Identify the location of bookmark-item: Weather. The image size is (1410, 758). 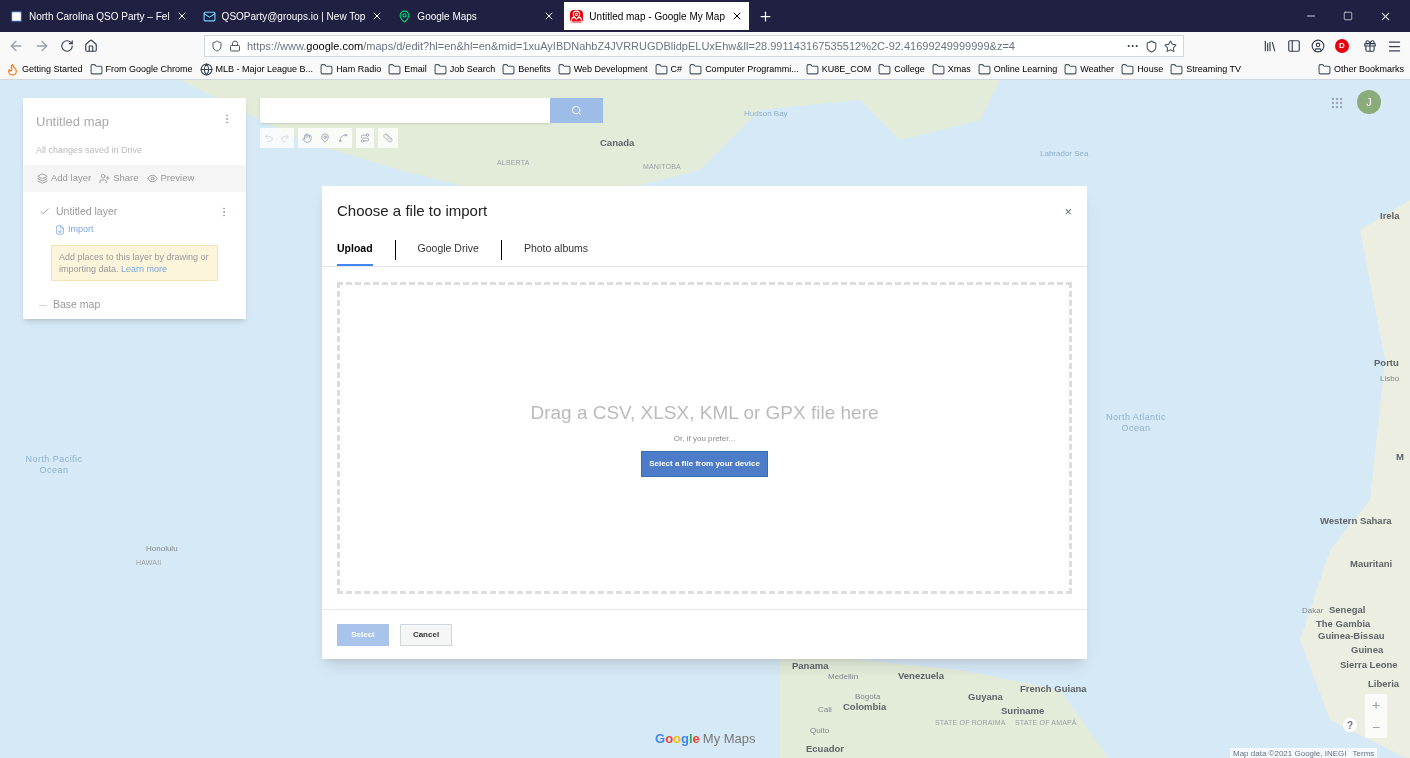
(1089, 69).